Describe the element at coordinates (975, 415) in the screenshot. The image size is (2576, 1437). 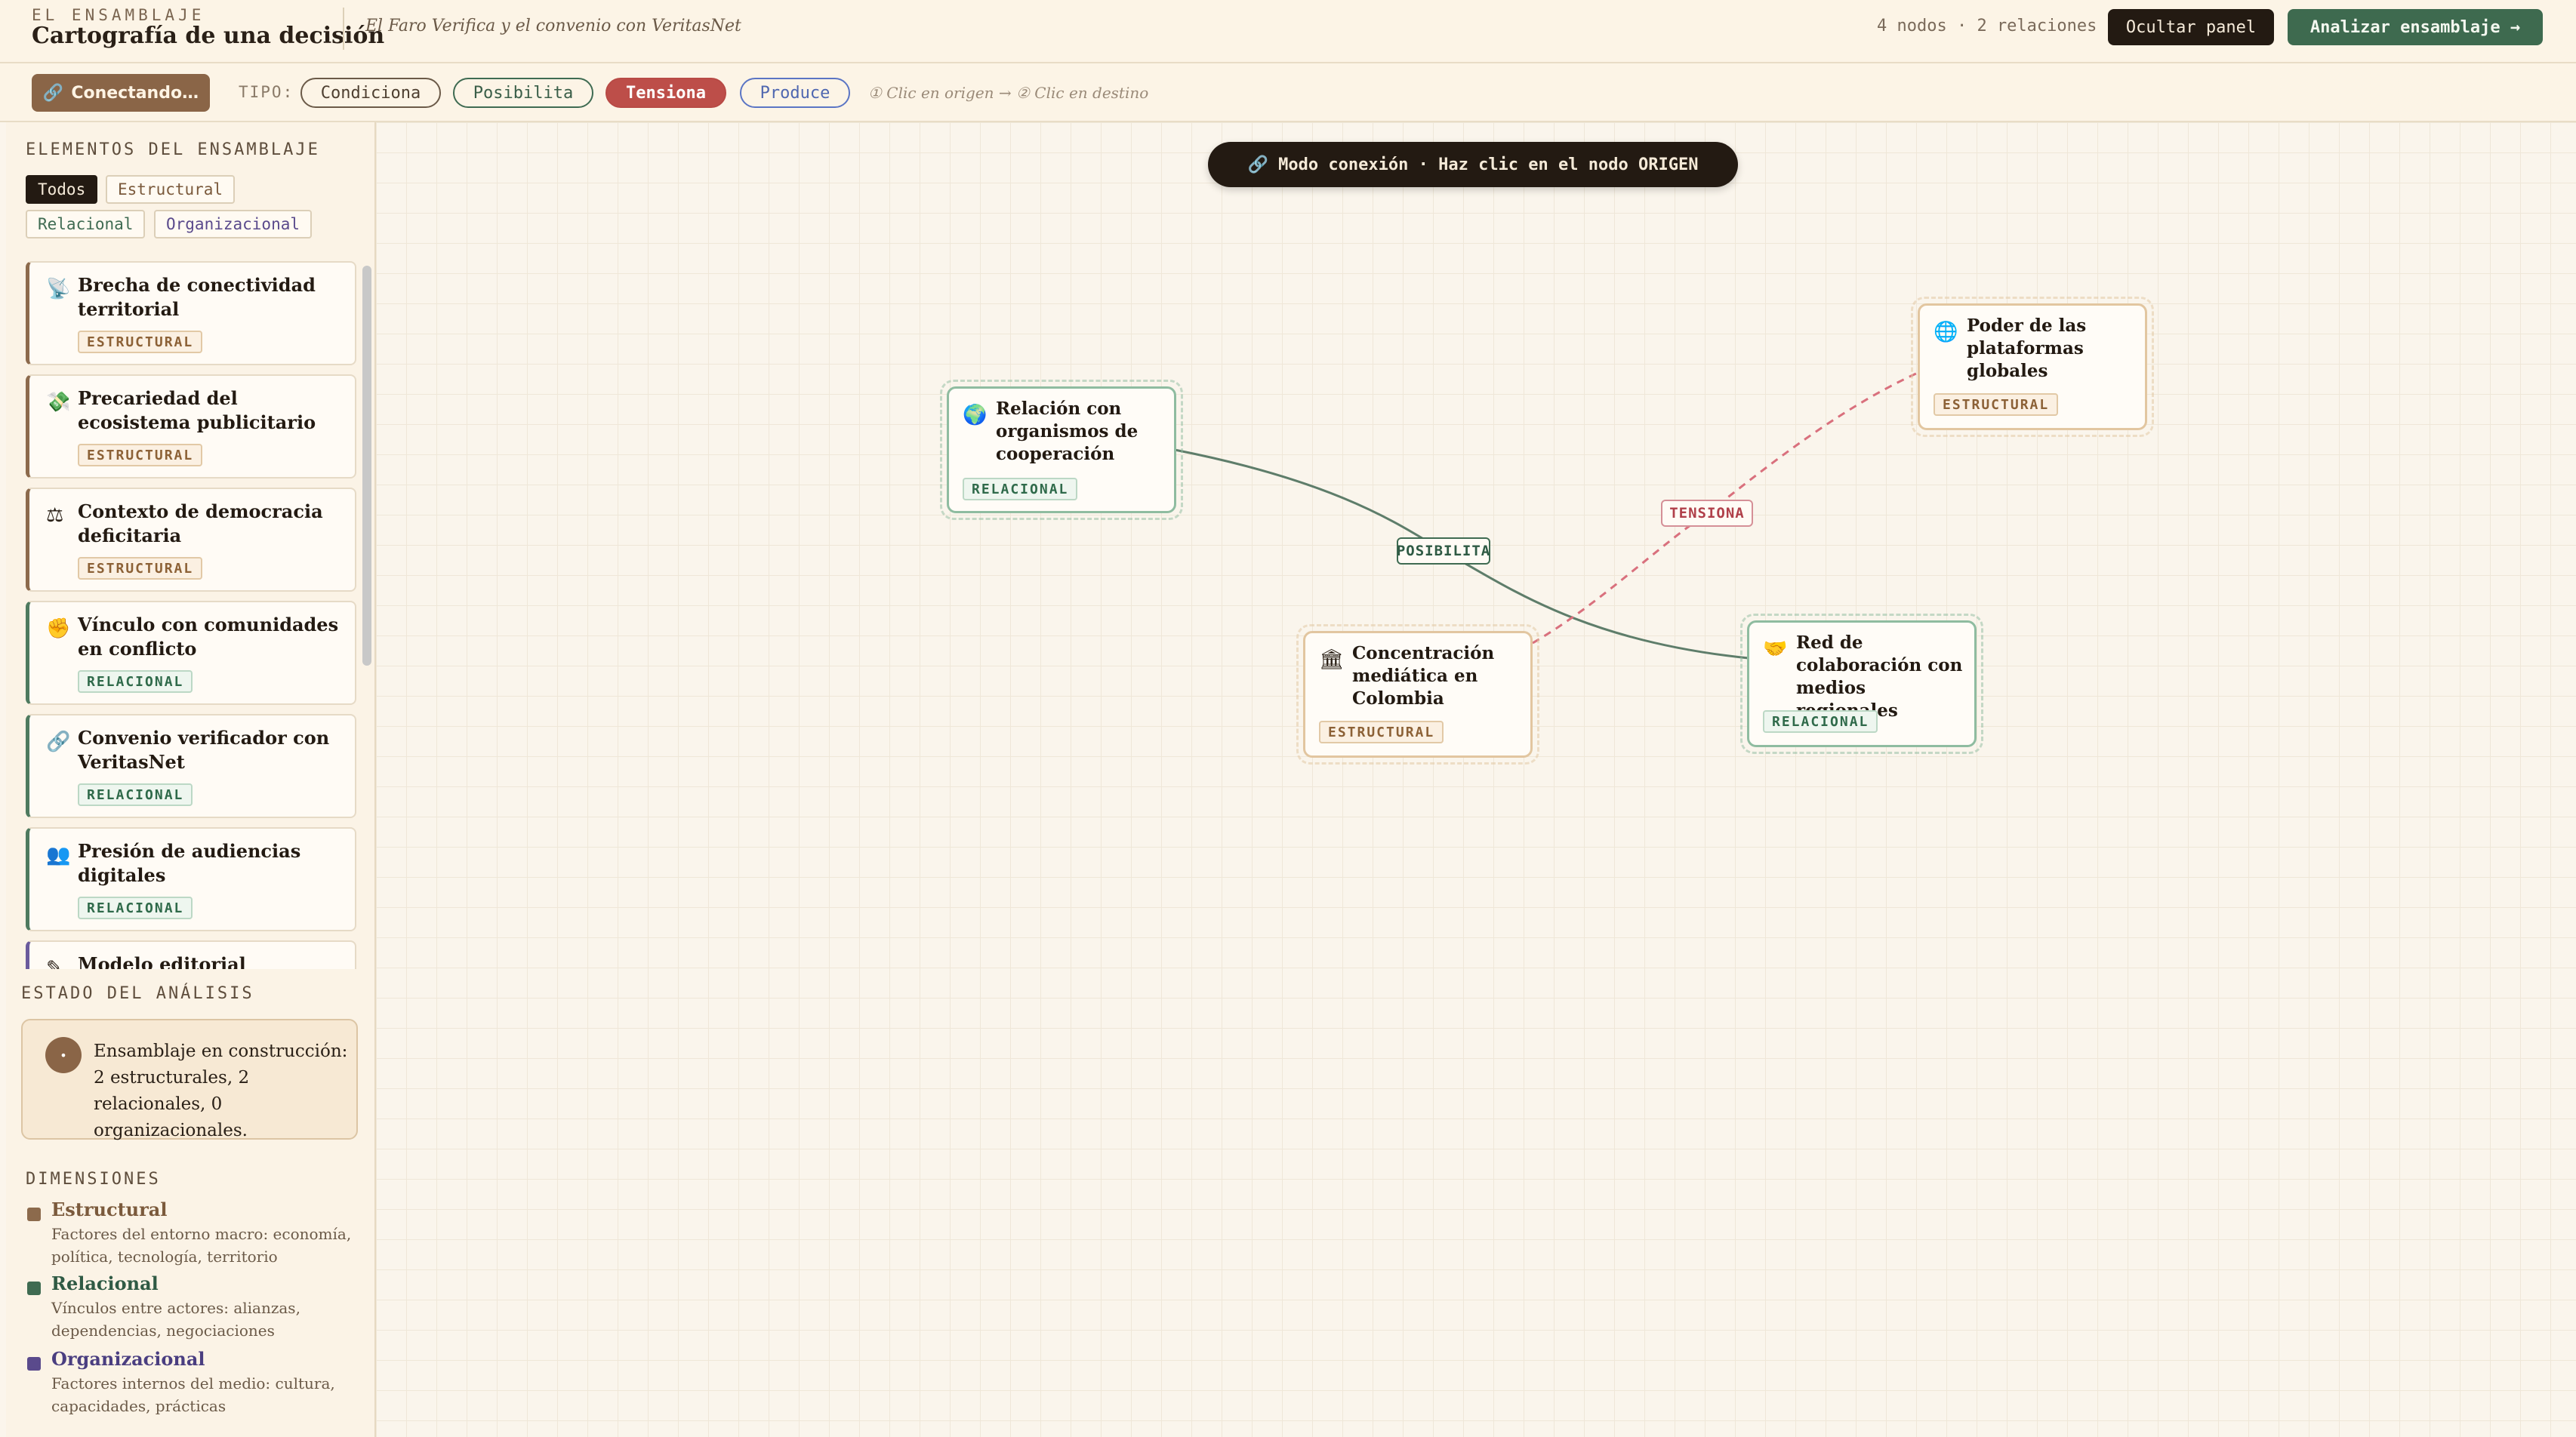
I see `globe-icon: 🌍` at that location.